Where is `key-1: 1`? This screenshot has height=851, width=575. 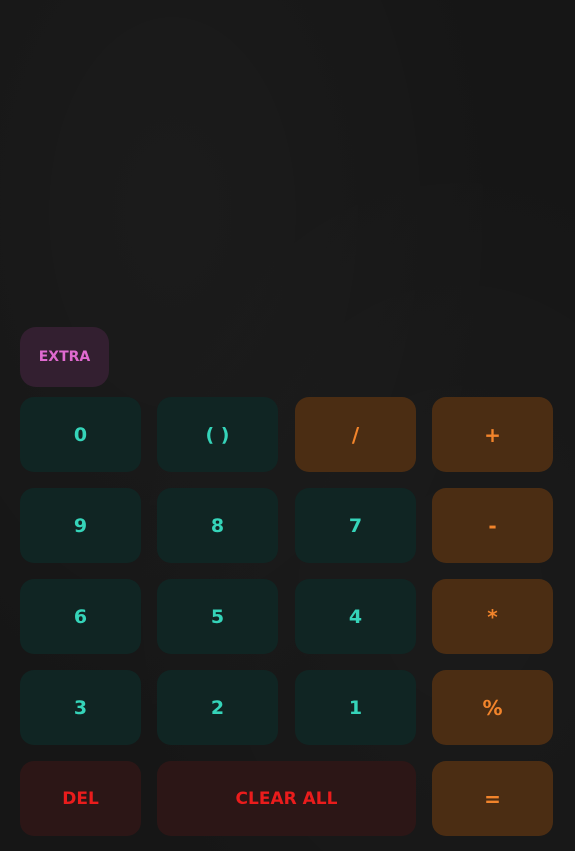
key-1: 1 is located at coordinates (355, 707).